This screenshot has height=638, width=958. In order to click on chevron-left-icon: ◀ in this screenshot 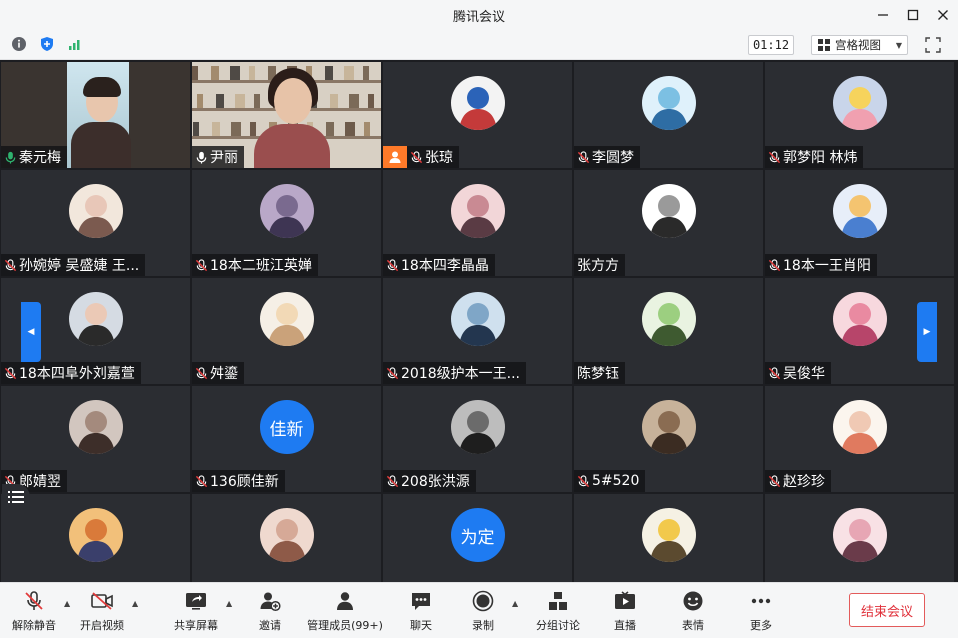, I will do `click(31, 332)`.